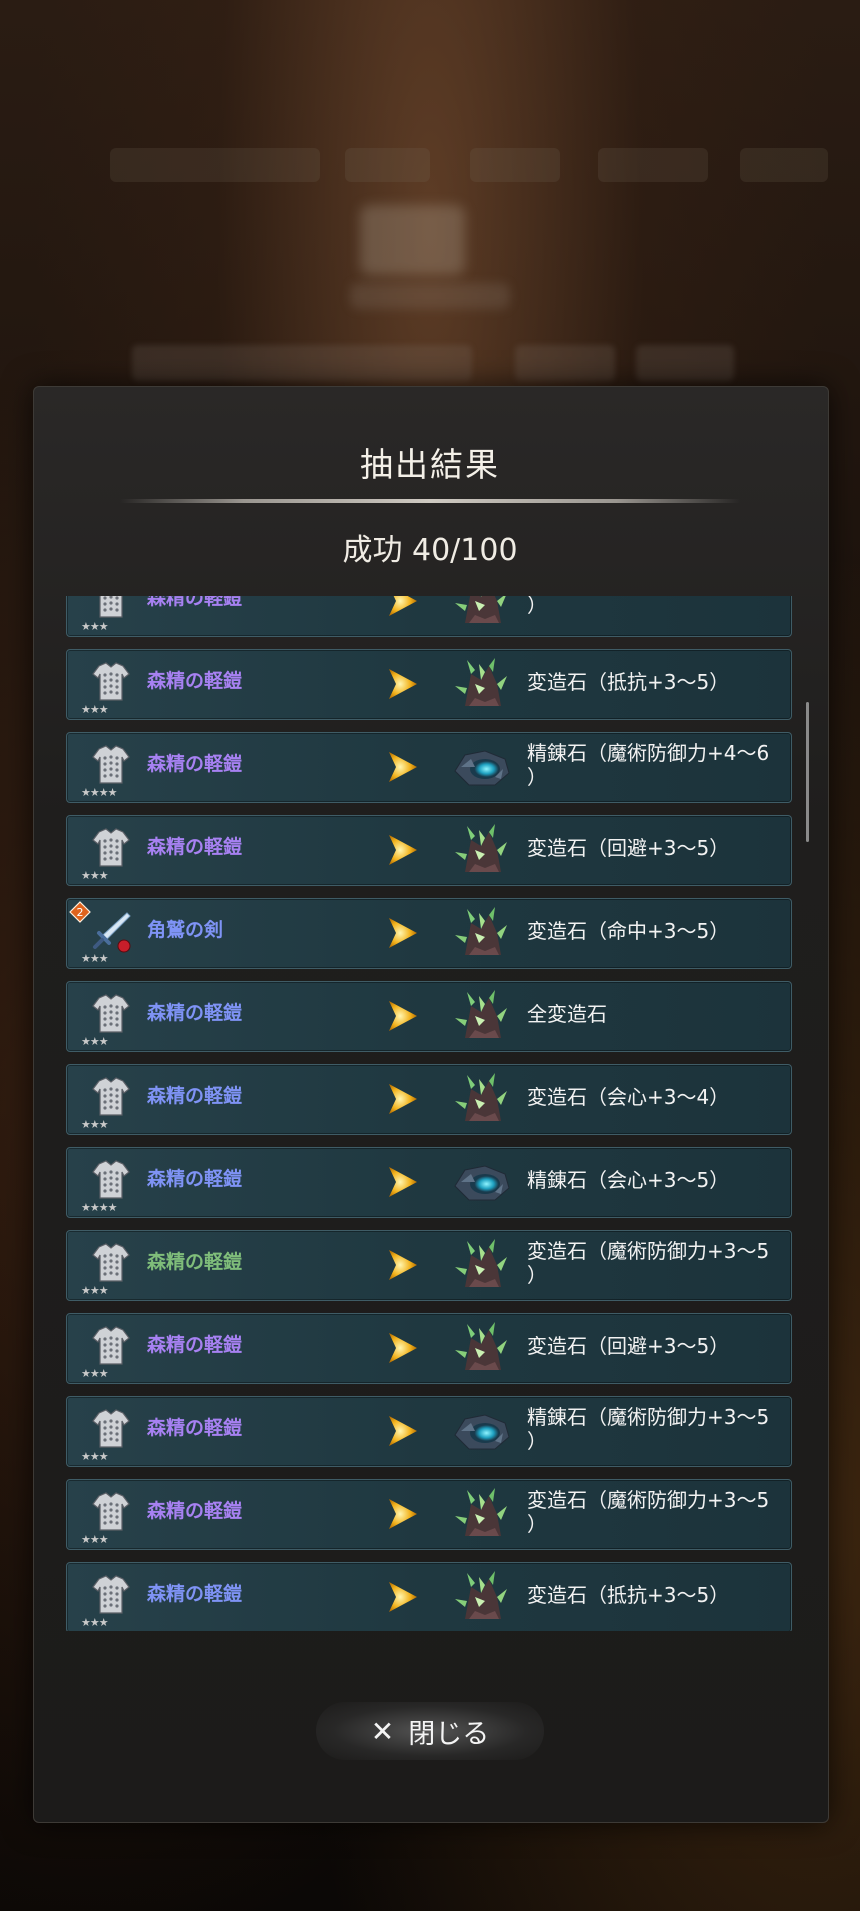 The image size is (860, 1911). What do you see at coordinates (449, 1734) in the screenshot?
I see `close-label: 閉じる` at bounding box center [449, 1734].